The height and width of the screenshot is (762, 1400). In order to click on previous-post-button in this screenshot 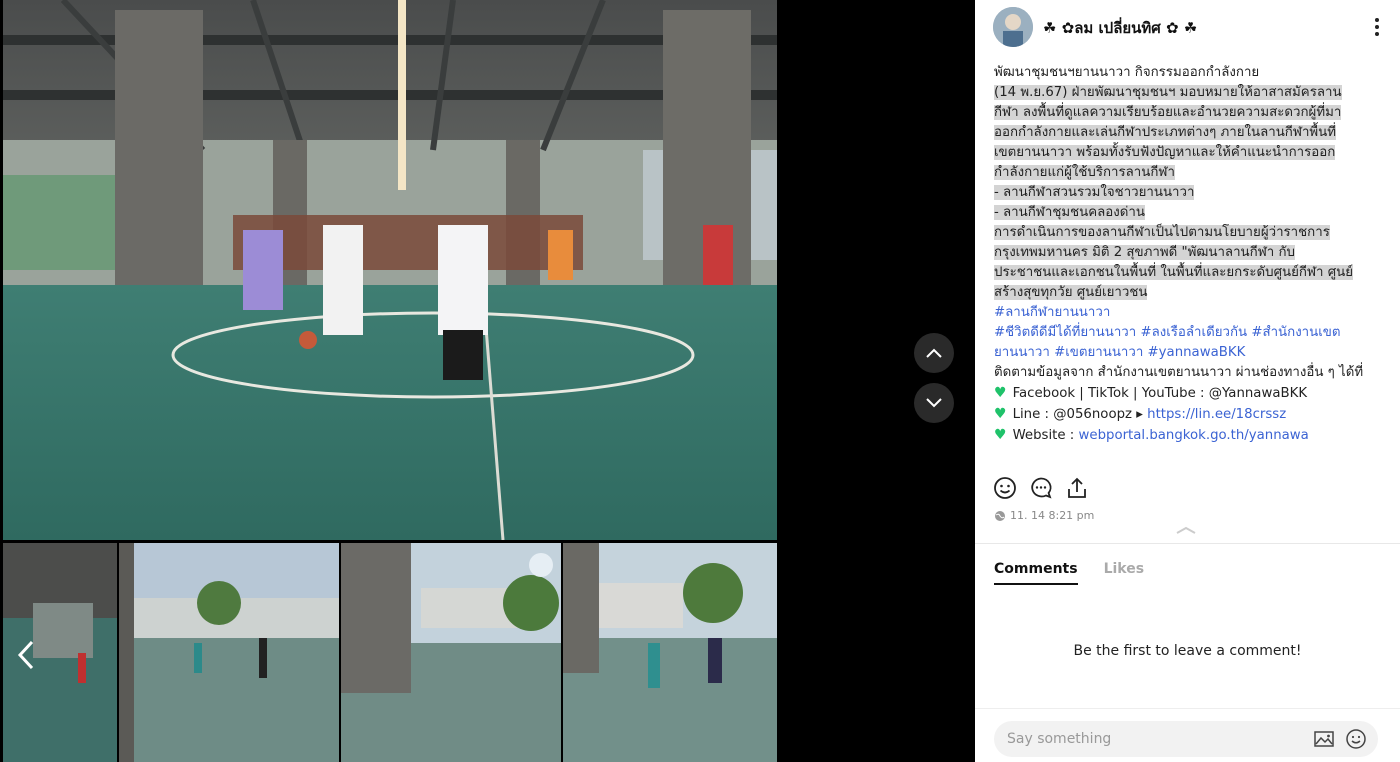, I will do `click(934, 353)`.